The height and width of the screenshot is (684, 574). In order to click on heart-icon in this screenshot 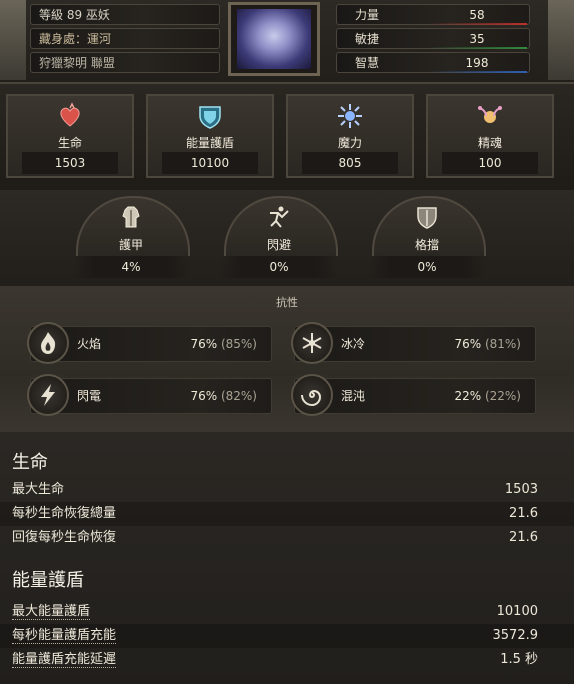, I will do `click(70, 114)`.